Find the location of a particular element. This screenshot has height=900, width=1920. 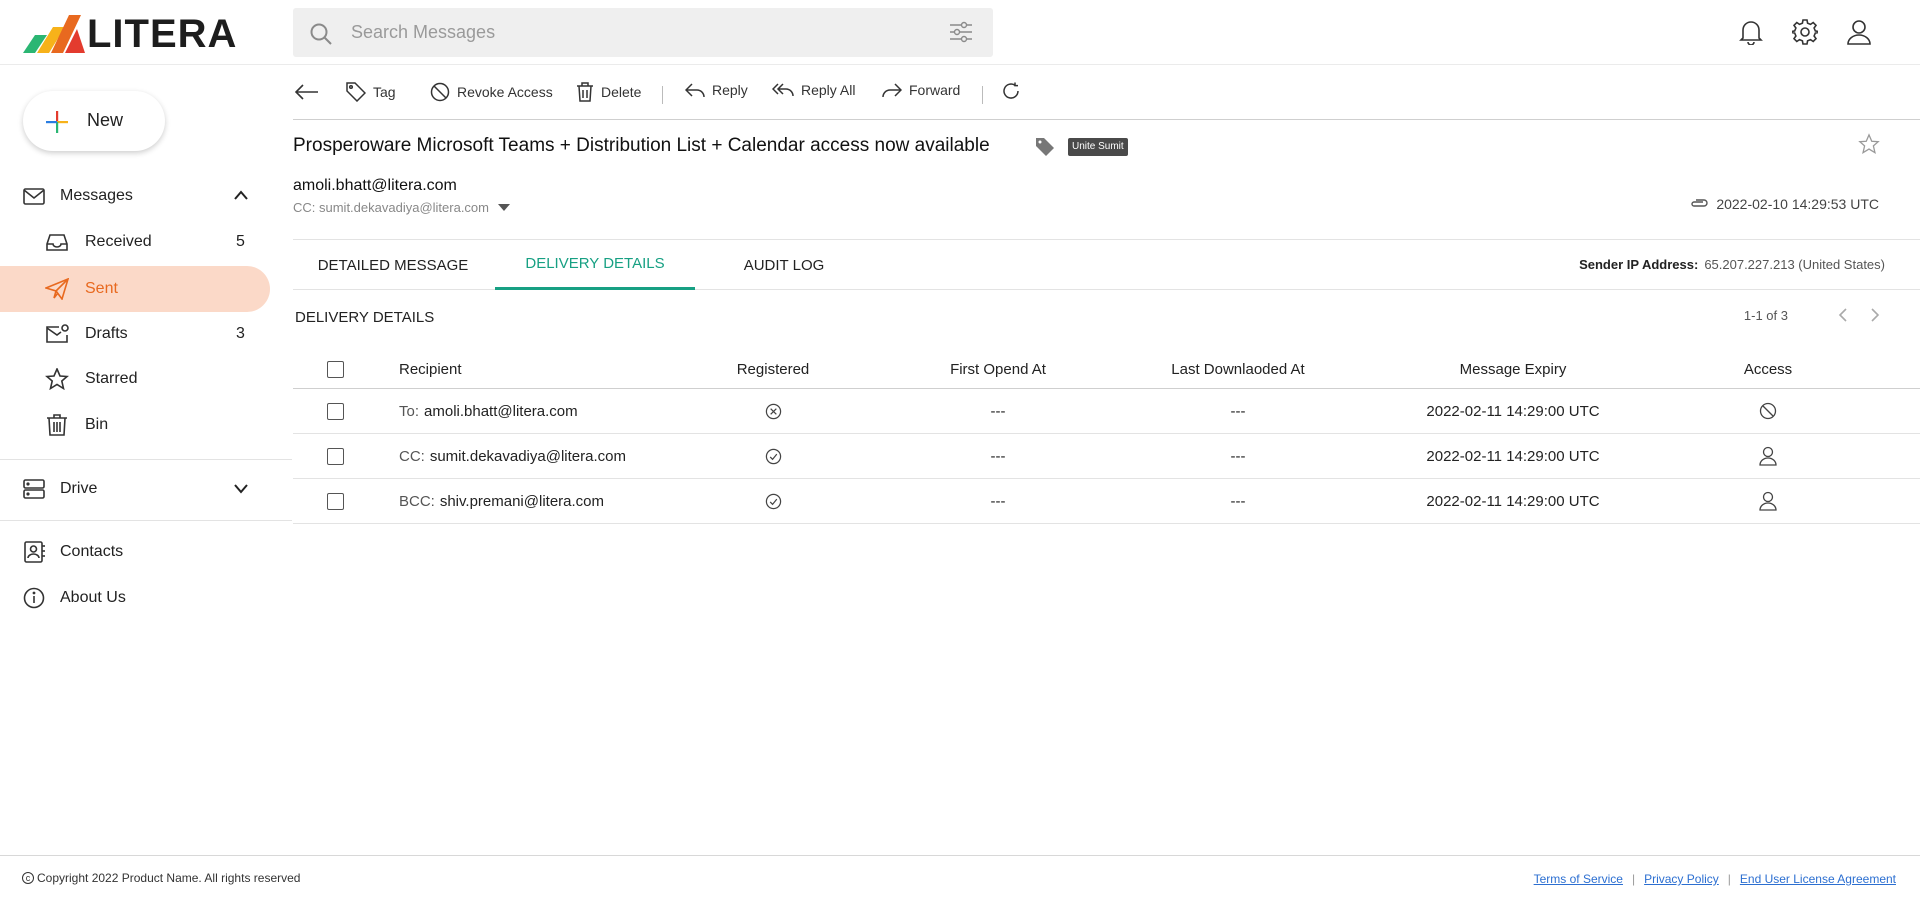

logo-mark-icon is located at coordinates (54, 34).